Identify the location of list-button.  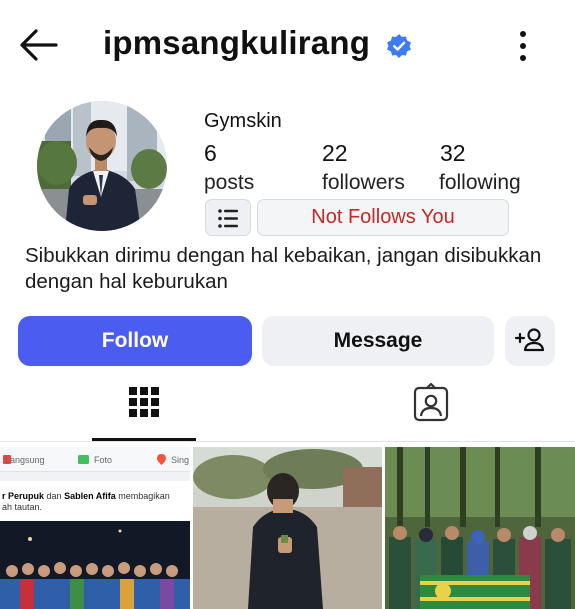
(228, 217).